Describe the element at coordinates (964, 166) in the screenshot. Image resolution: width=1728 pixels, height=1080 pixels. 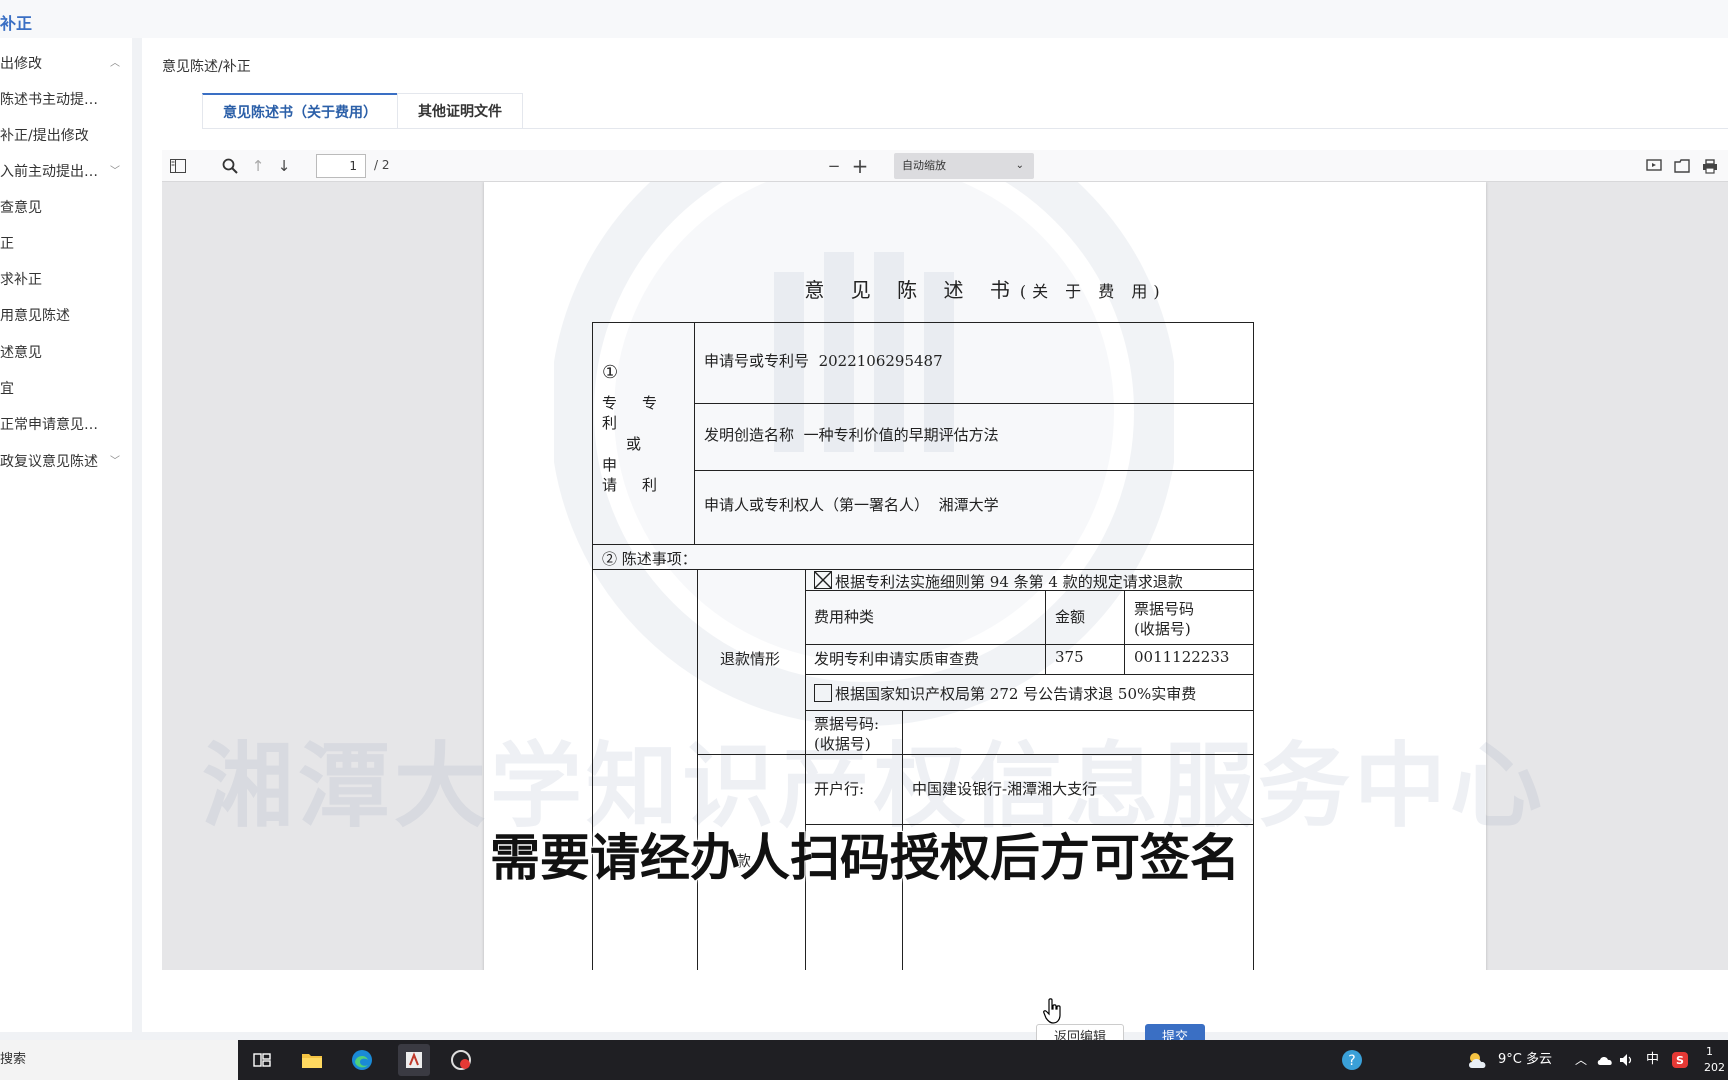
I see `zoom-select: 自动缩放 ⌄` at that location.